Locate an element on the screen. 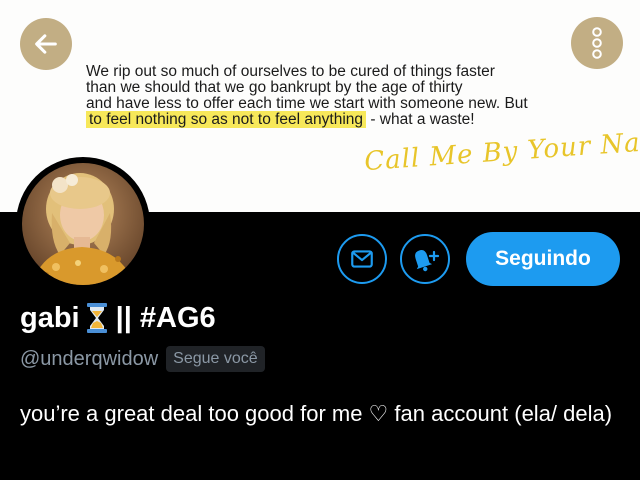  back-button is located at coordinates (46, 44).